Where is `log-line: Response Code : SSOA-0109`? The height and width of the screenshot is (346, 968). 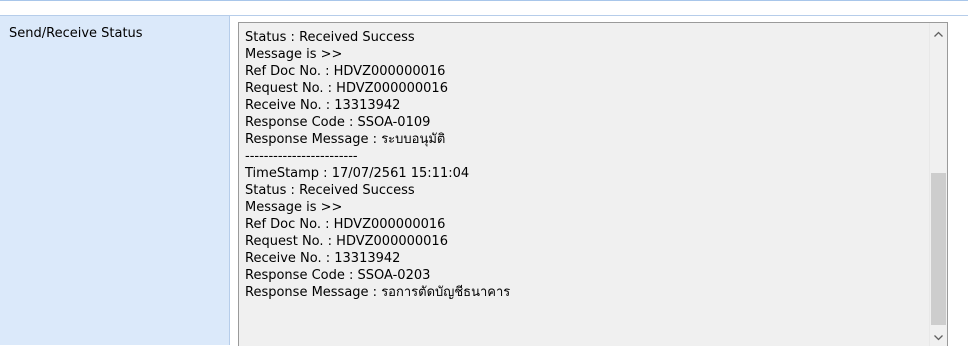
log-line: Response Code : SSOA-0109 is located at coordinates (338, 122).